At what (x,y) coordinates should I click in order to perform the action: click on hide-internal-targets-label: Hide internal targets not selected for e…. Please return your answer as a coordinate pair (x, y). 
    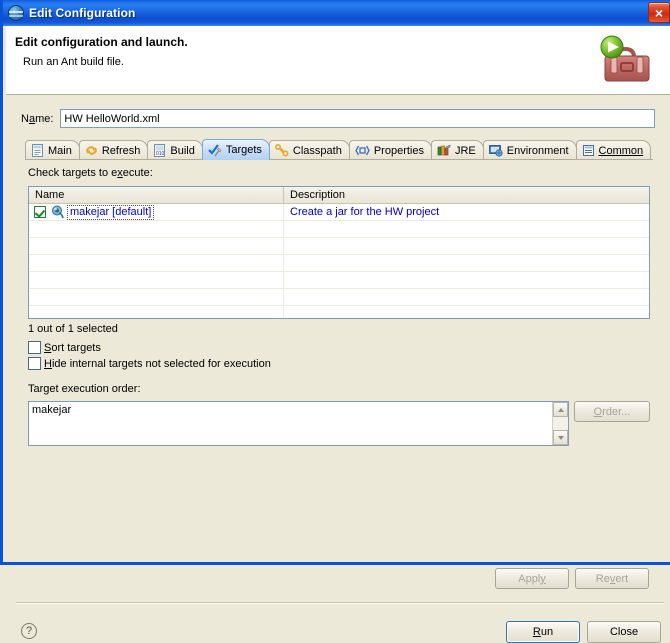
    Looking at the image, I should click on (157, 363).